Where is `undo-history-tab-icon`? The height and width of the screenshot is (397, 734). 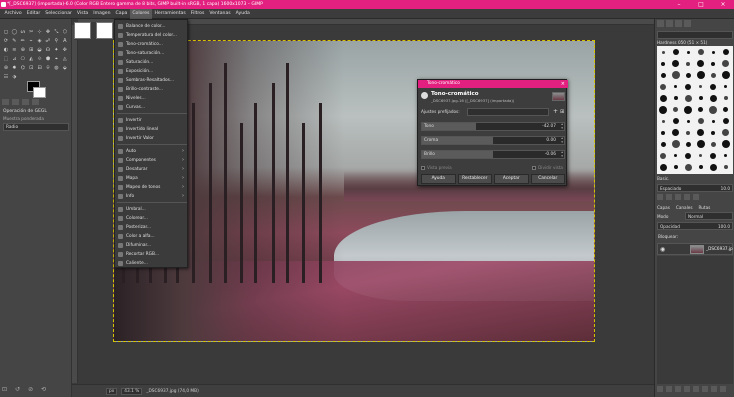 undo-history-tab-icon is located at coordinates (25, 102).